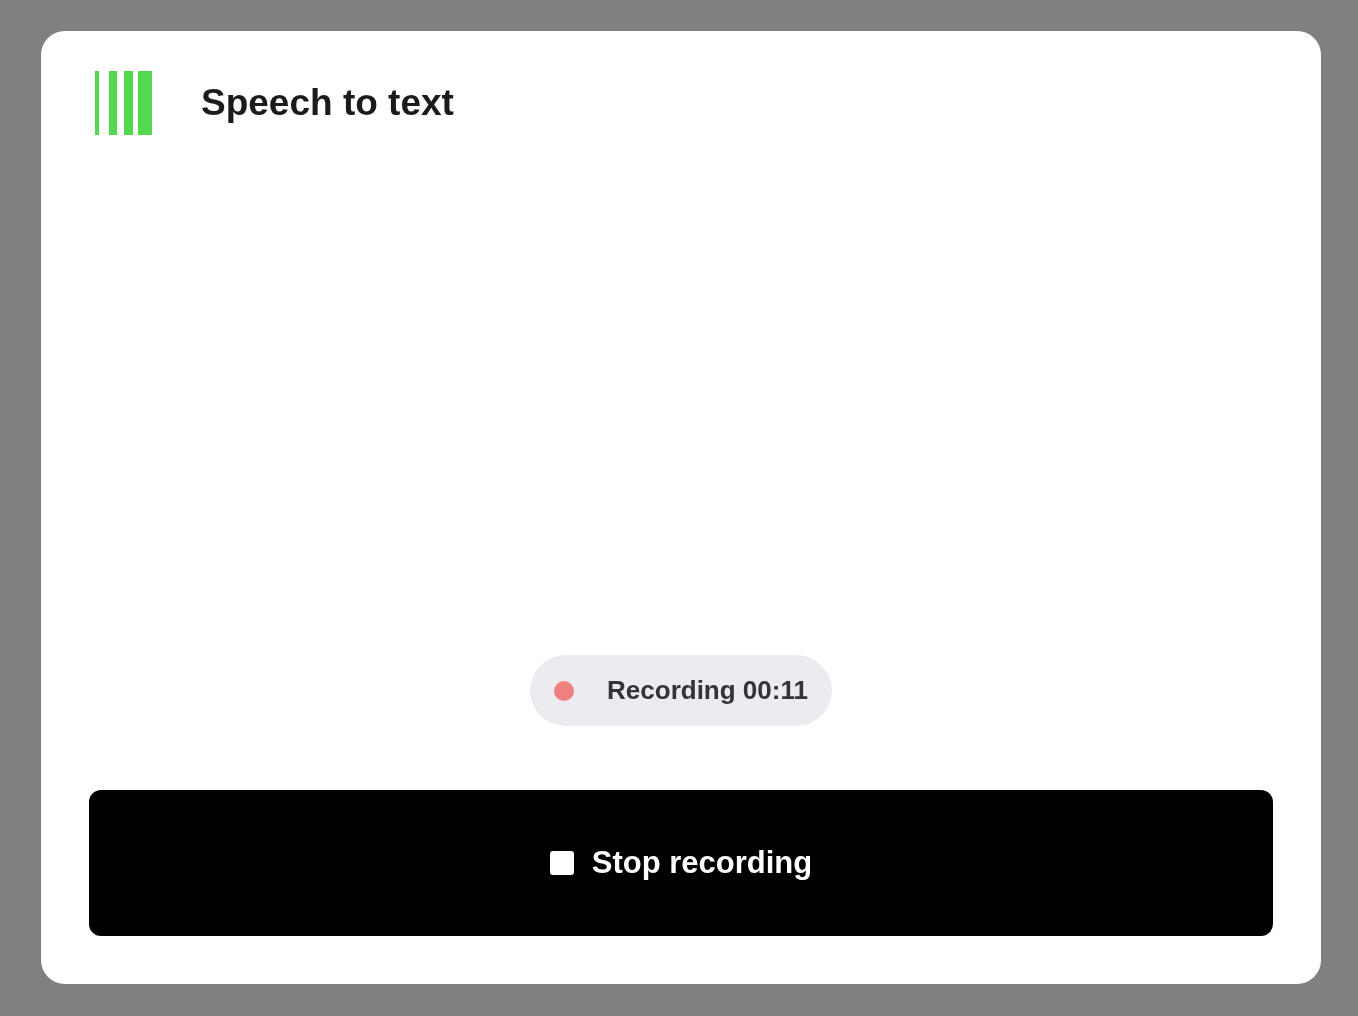  Describe the element at coordinates (327, 103) in the screenshot. I see `dialog-title: Speech to text` at that location.